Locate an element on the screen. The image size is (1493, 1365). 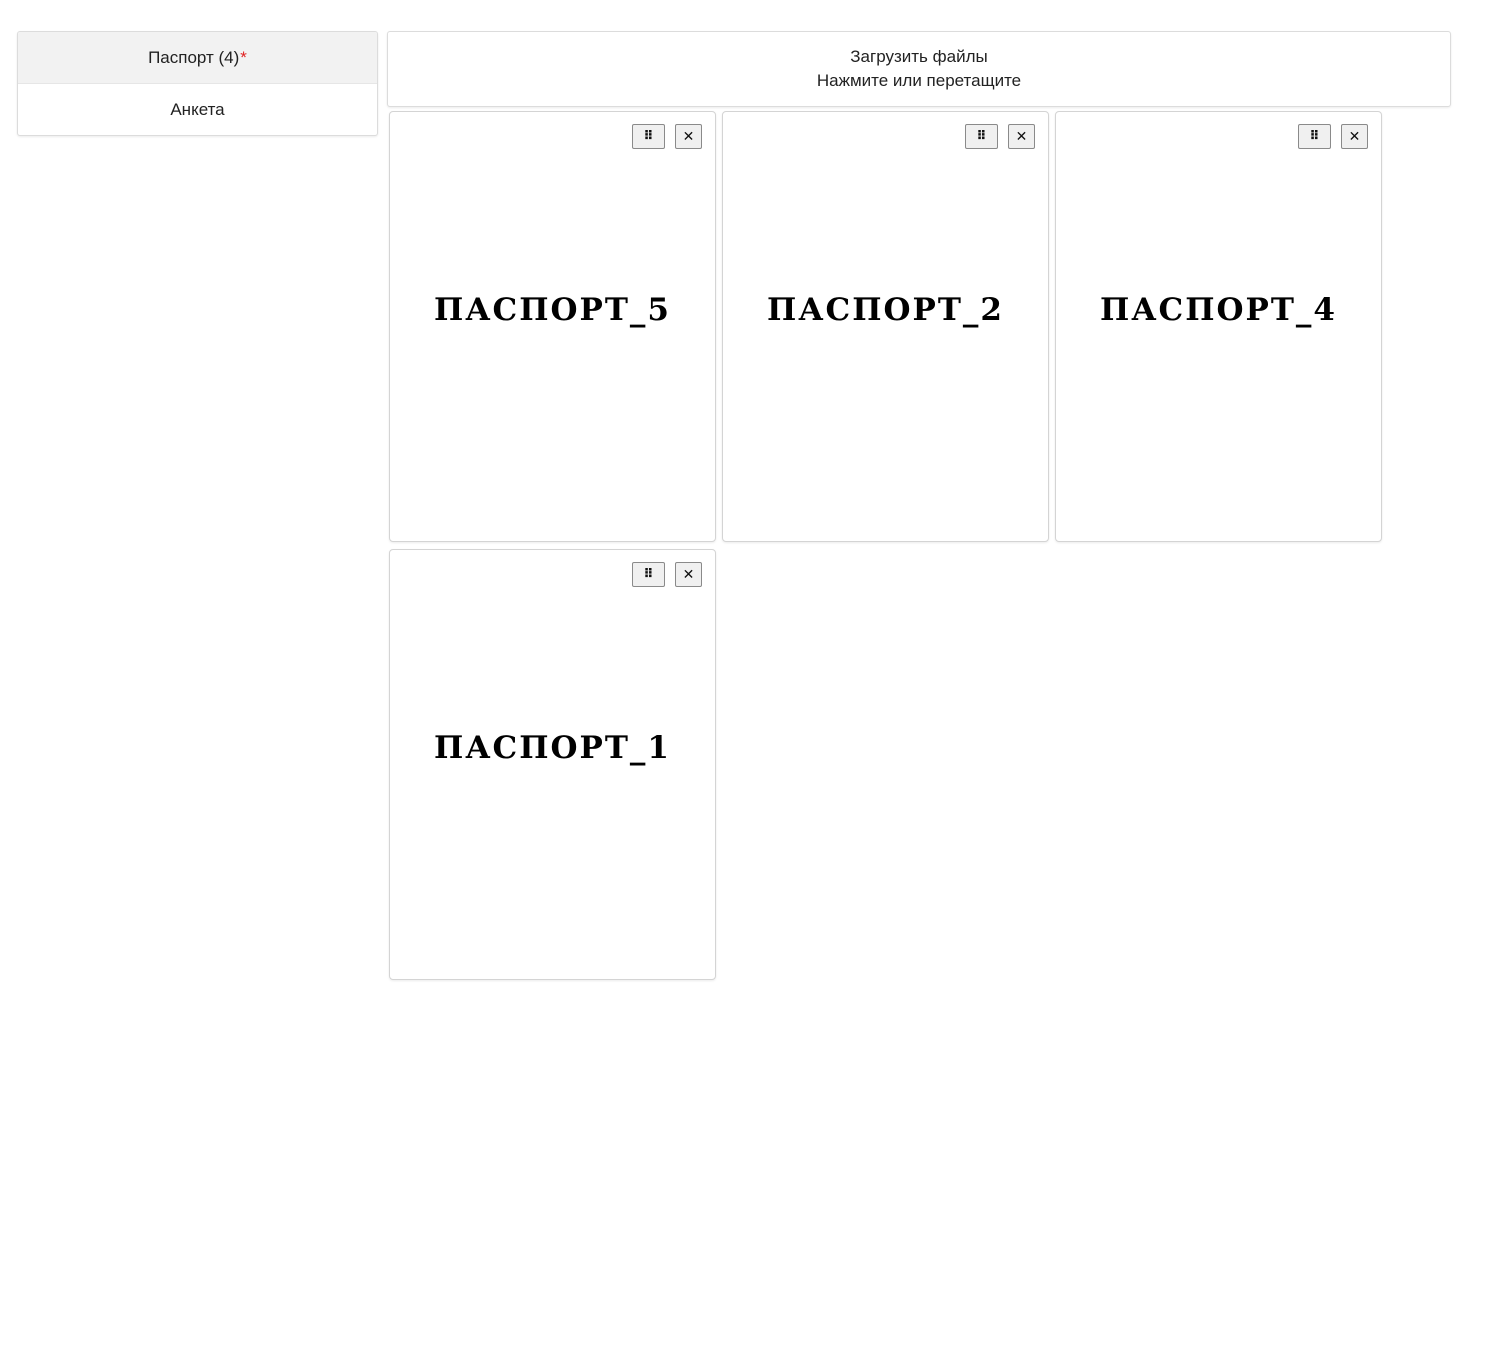
document-preview-label: ПАСПОРТ_1 is located at coordinates (552, 748).